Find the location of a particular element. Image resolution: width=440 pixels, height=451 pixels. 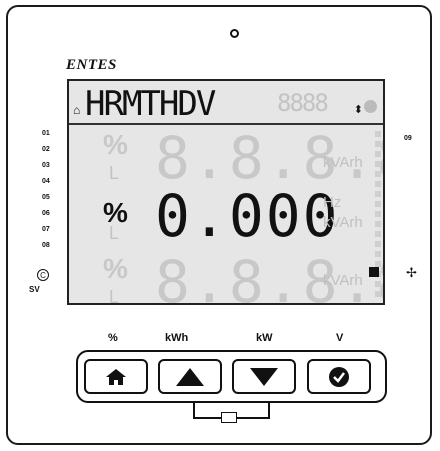

display-row-2: % L 0.000 Hz kVArh is located at coordinates (226, 216).